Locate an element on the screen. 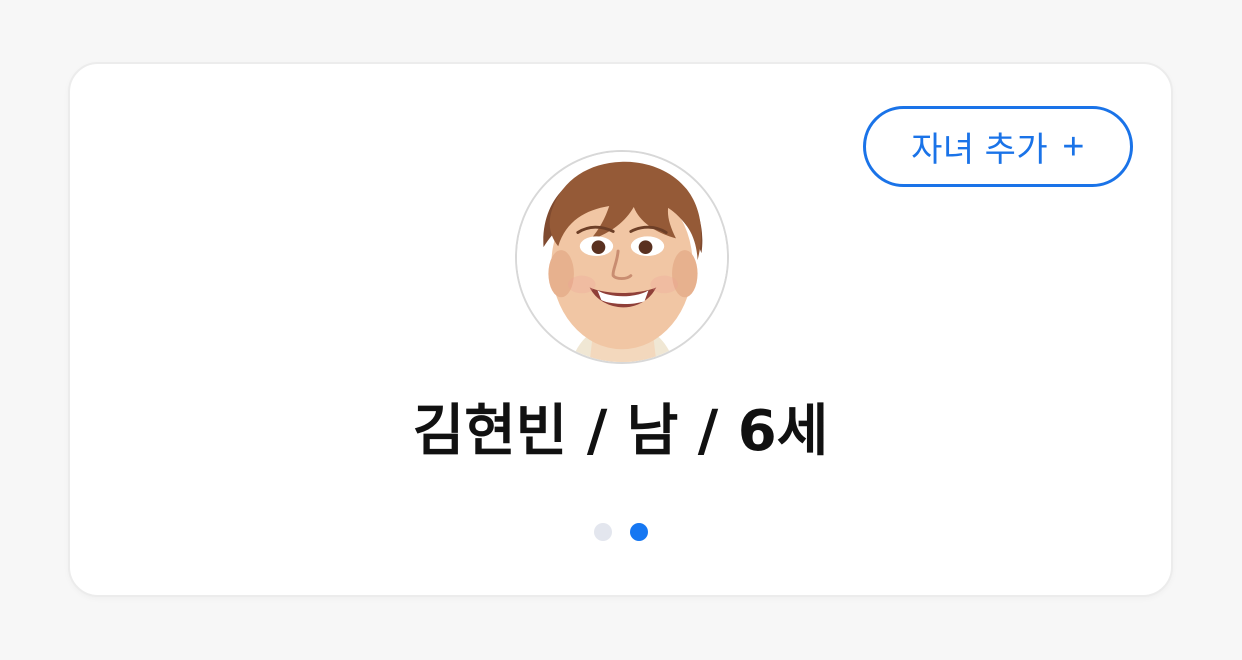 Image resolution: width=1242 pixels, height=660 pixels. child-profile-text: 김현빈 / 남 / 6세 is located at coordinates (620, 431).